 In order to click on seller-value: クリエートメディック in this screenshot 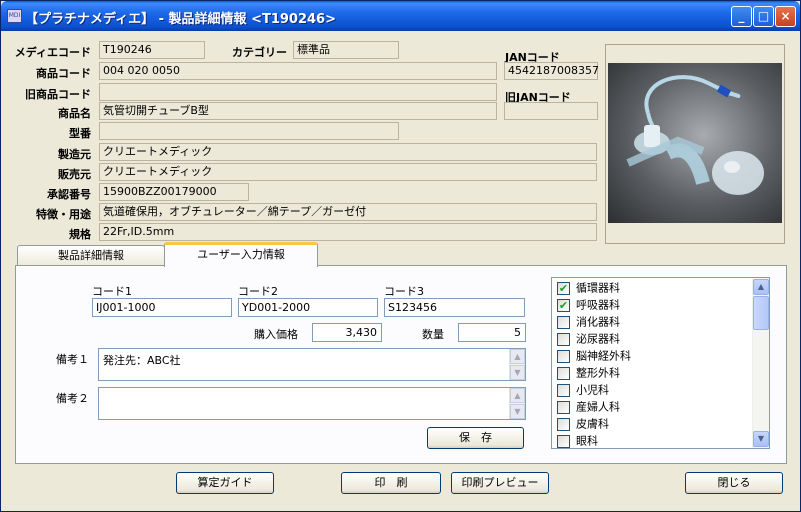, I will do `click(348, 172)`.